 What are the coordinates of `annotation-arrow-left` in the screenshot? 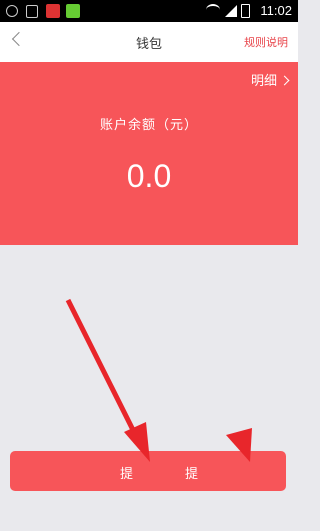 It's located at (103, 370).